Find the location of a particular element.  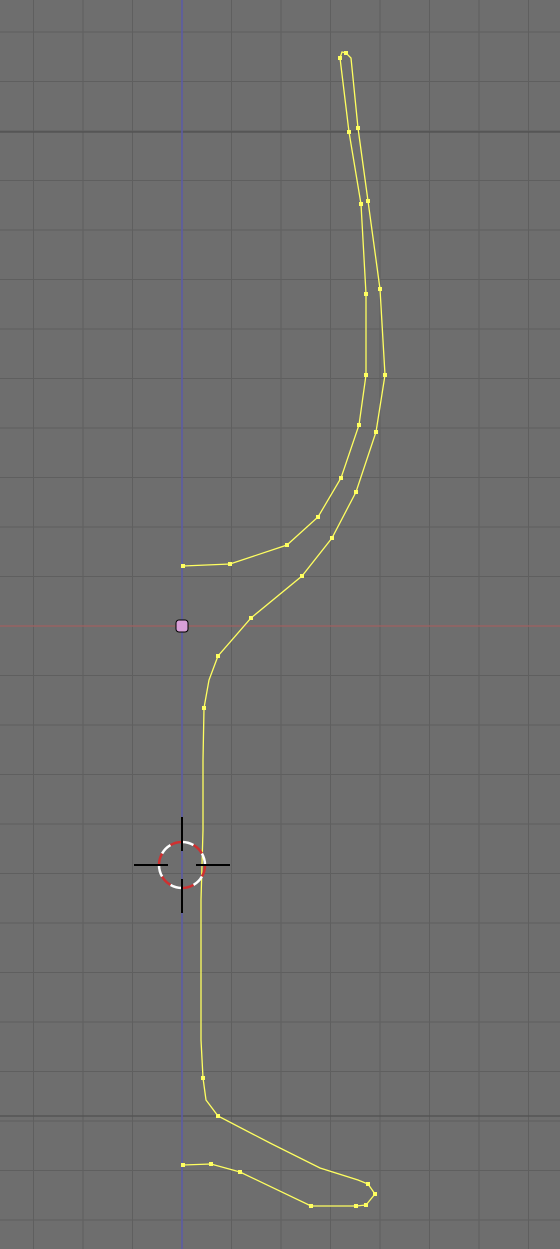

object-origin-dot is located at coordinates (182, 626).